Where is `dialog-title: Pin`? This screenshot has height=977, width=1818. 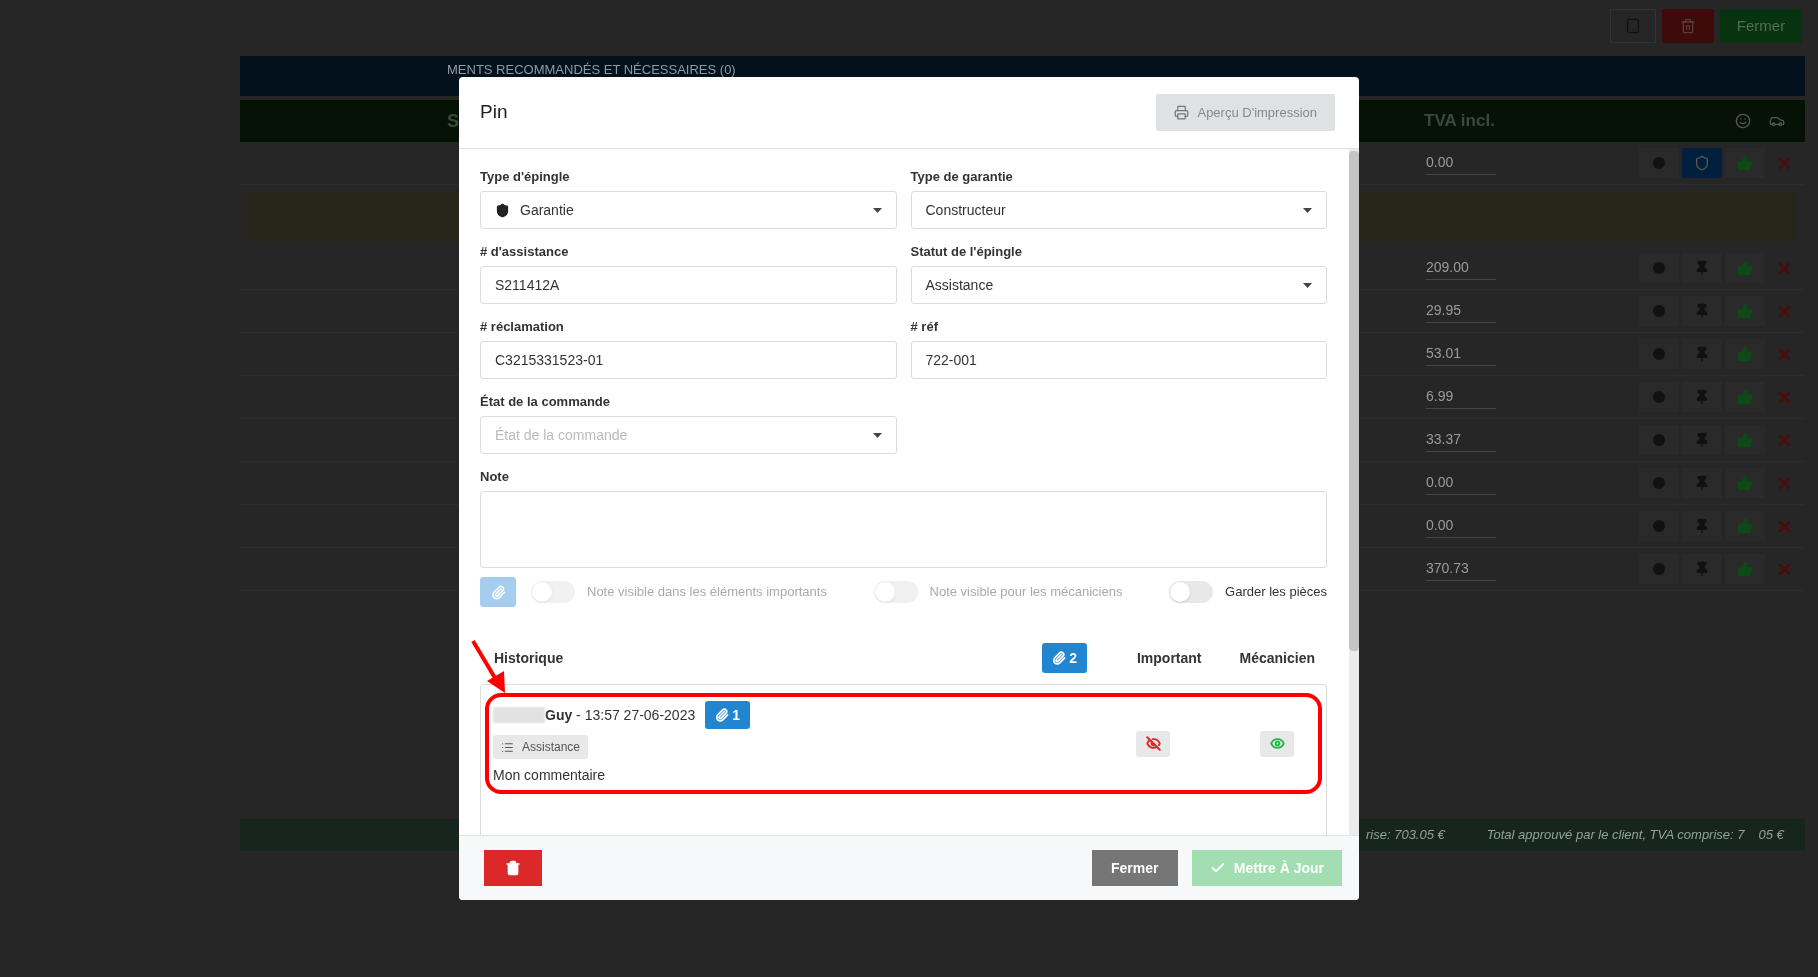 dialog-title: Pin is located at coordinates (494, 112).